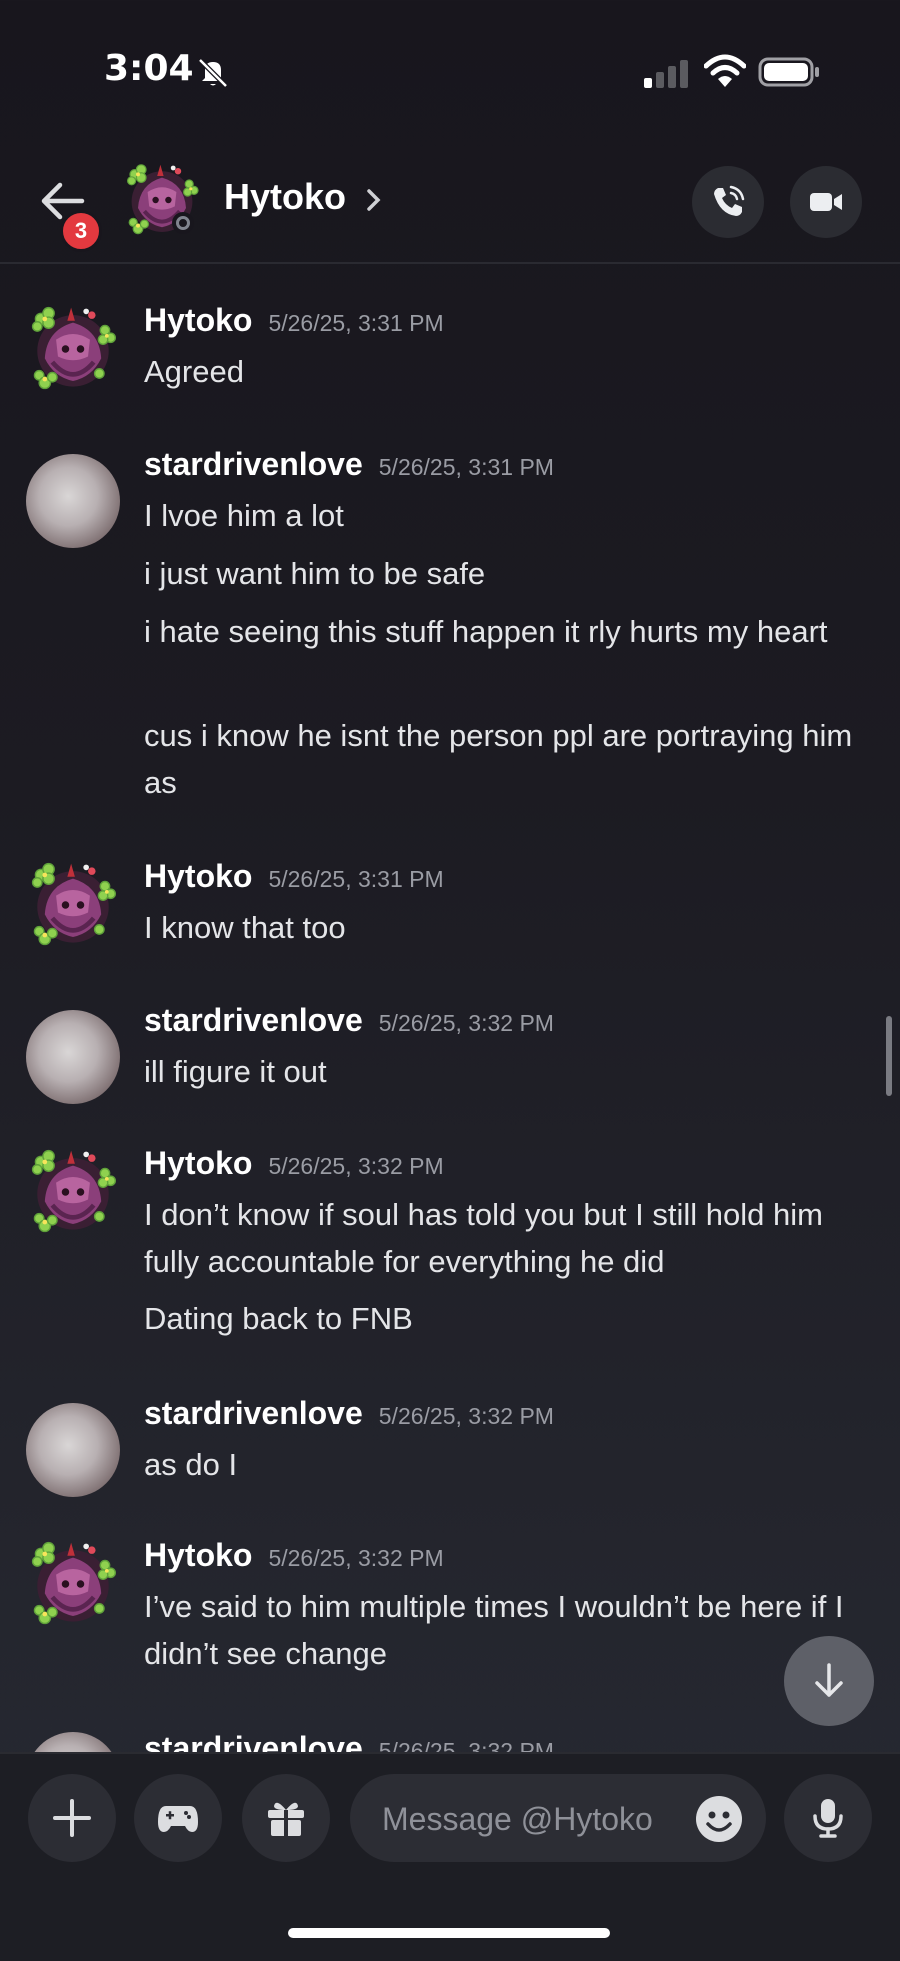 The width and height of the screenshot is (900, 1961). I want to click on message-input-container, so click(558, 1819).